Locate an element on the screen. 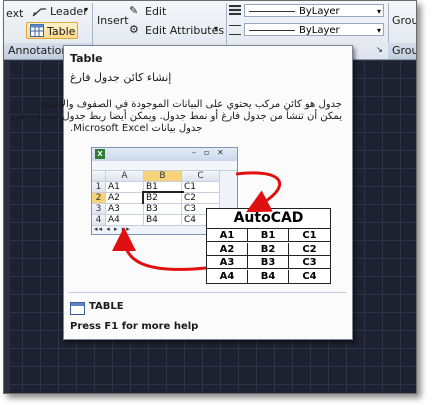  arrow-autocad-to-excel is located at coordinates (159, 249).